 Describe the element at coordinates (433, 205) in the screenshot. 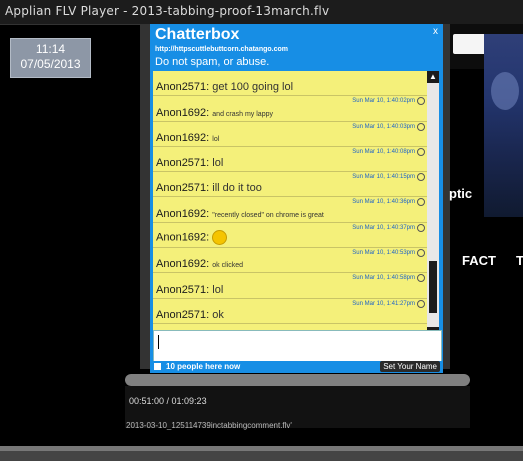

I see `scrollbar: ▲ ▼` at that location.